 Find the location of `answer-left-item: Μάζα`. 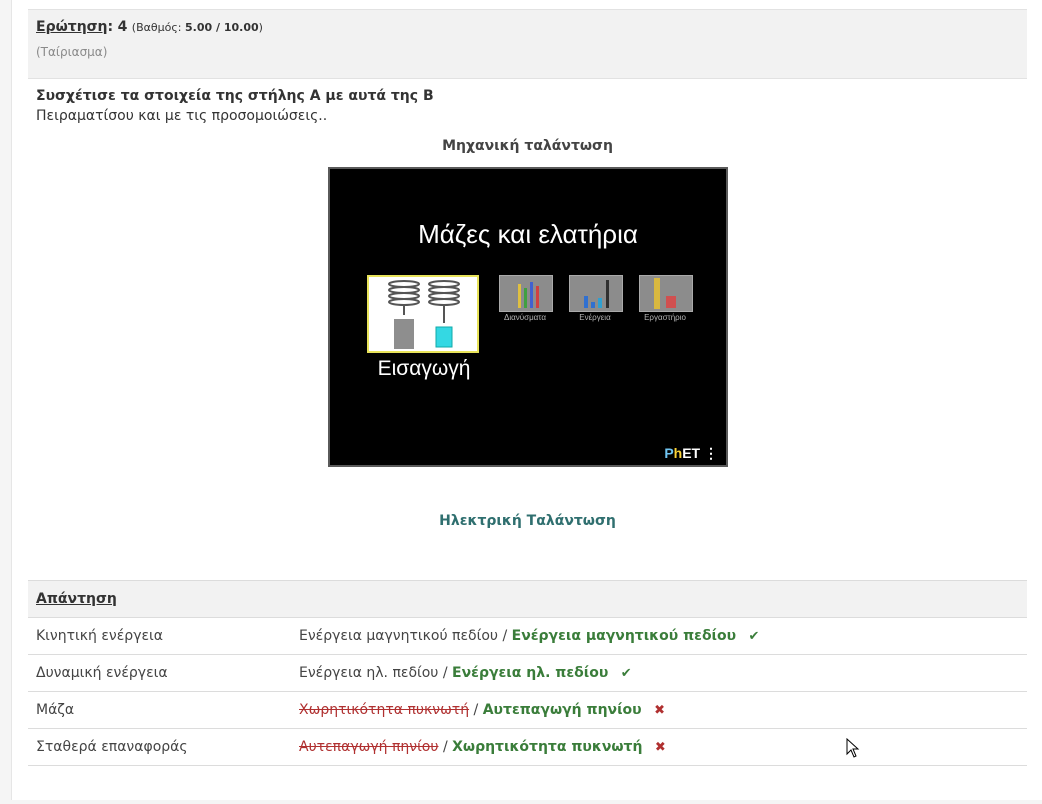

answer-left-item: Μάζα is located at coordinates (159, 710).